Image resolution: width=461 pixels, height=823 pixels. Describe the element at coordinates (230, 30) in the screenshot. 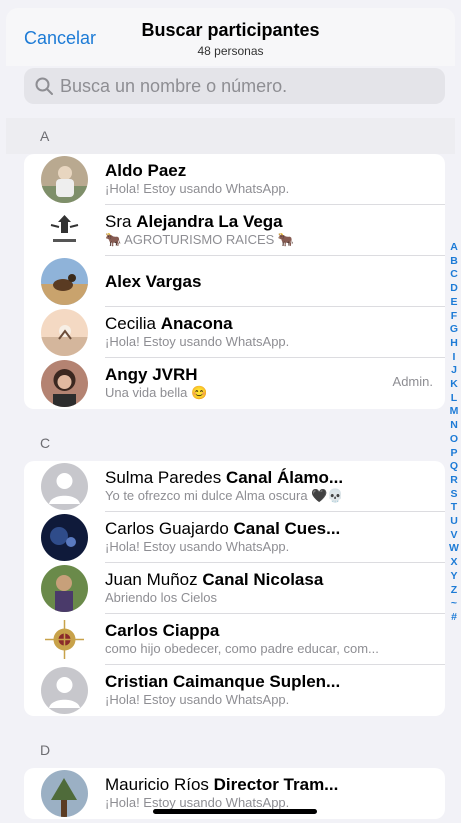

I see `page-title: Buscar participantes` at that location.